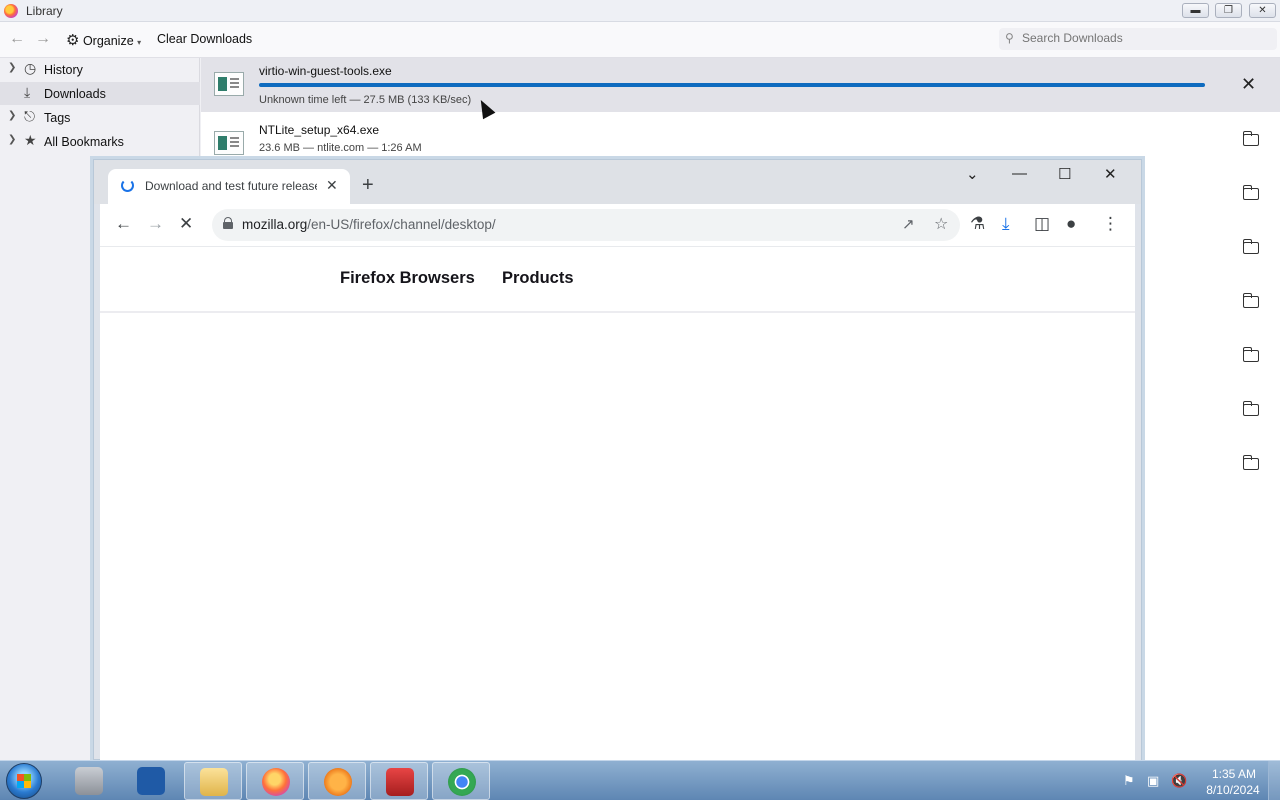 The image size is (1280, 800). I want to click on download-filename: NTLite_setup_x64.exe, so click(319, 130).